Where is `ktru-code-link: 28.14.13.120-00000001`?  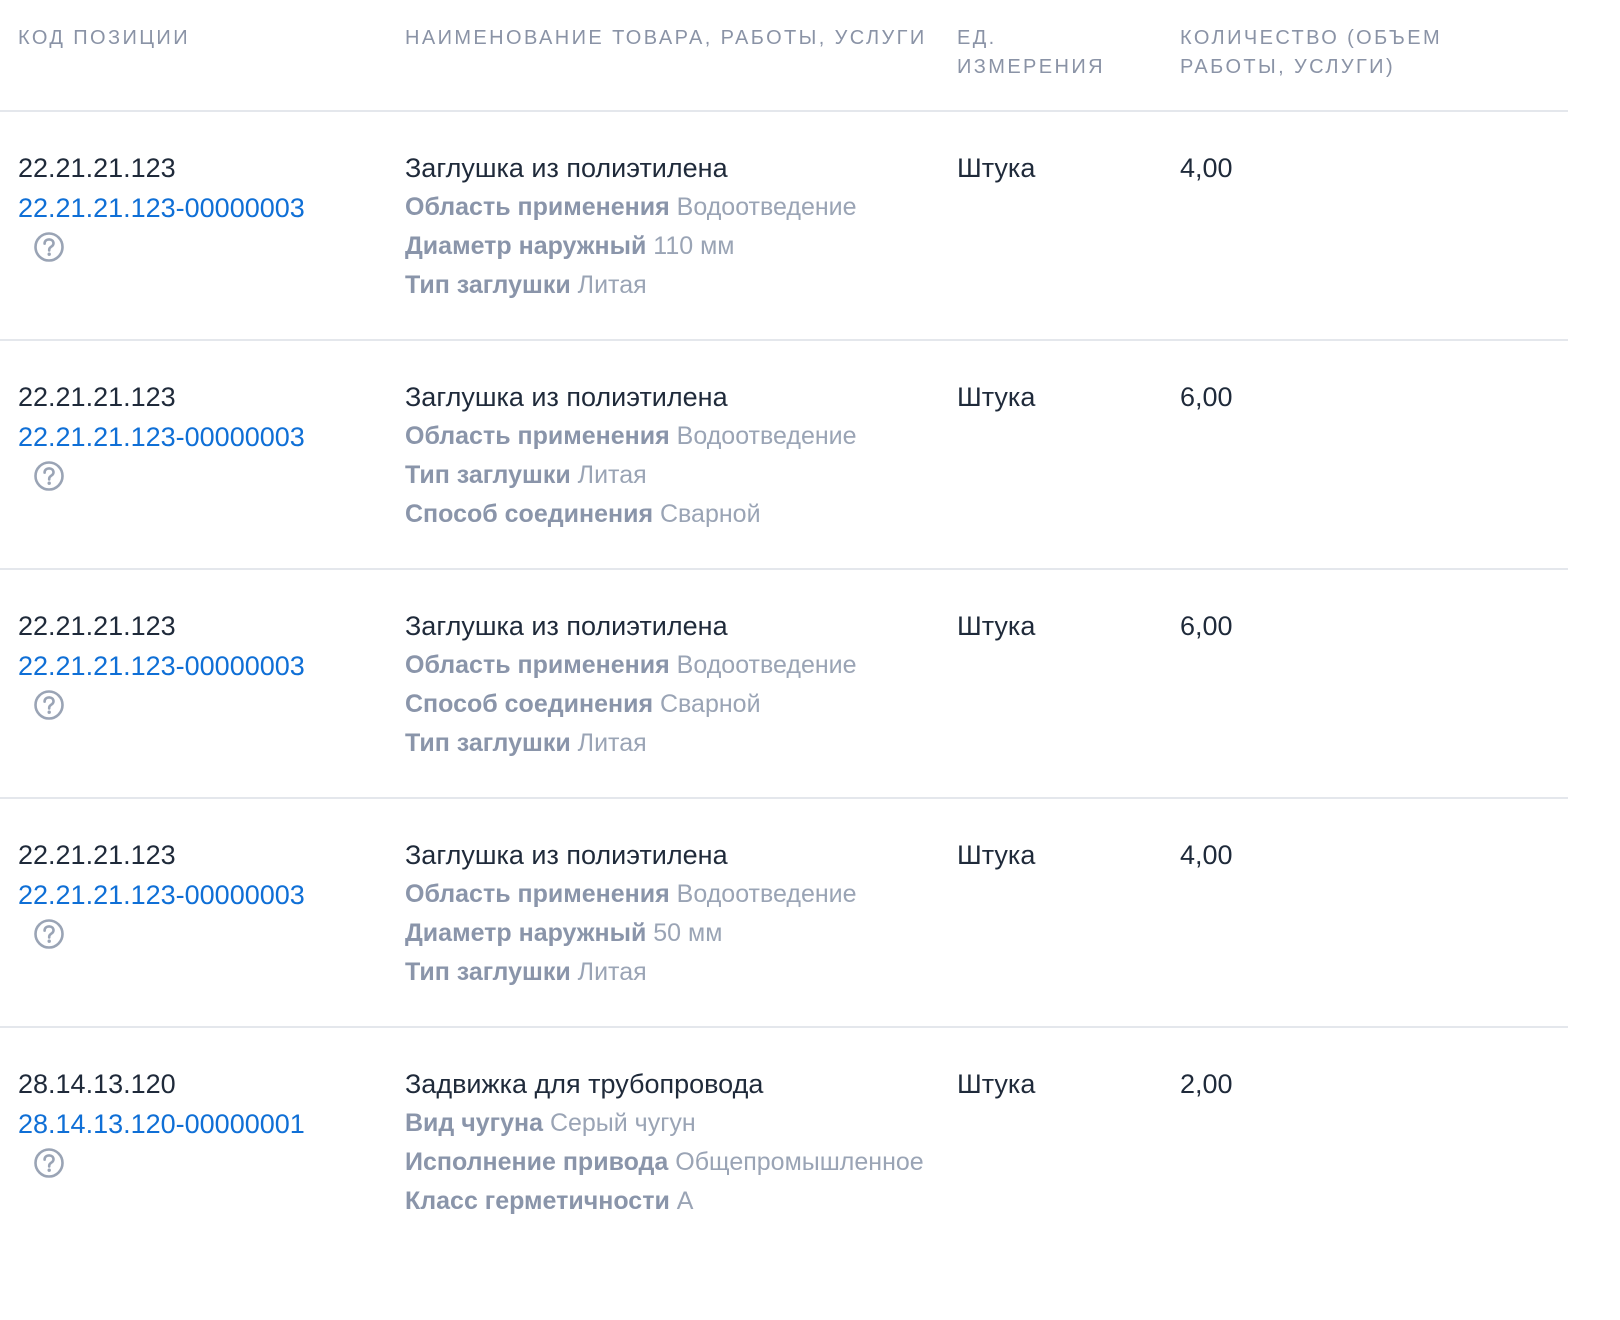
ktru-code-link: 28.14.13.120-00000001 is located at coordinates (161, 1124).